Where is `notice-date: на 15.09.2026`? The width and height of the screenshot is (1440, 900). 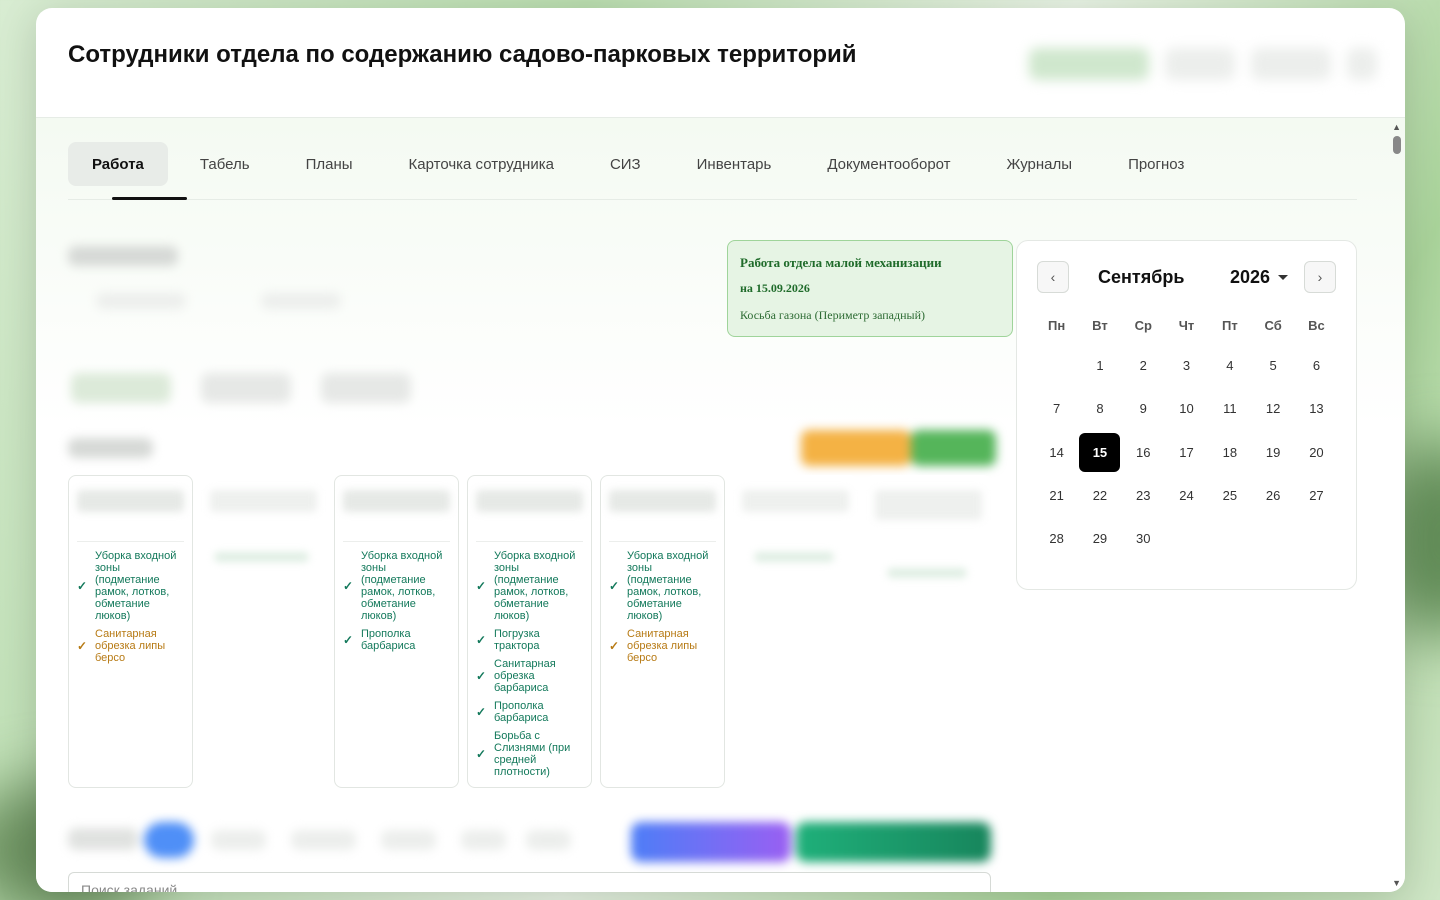 notice-date: на 15.09.2026 is located at coordinates (775, 288).